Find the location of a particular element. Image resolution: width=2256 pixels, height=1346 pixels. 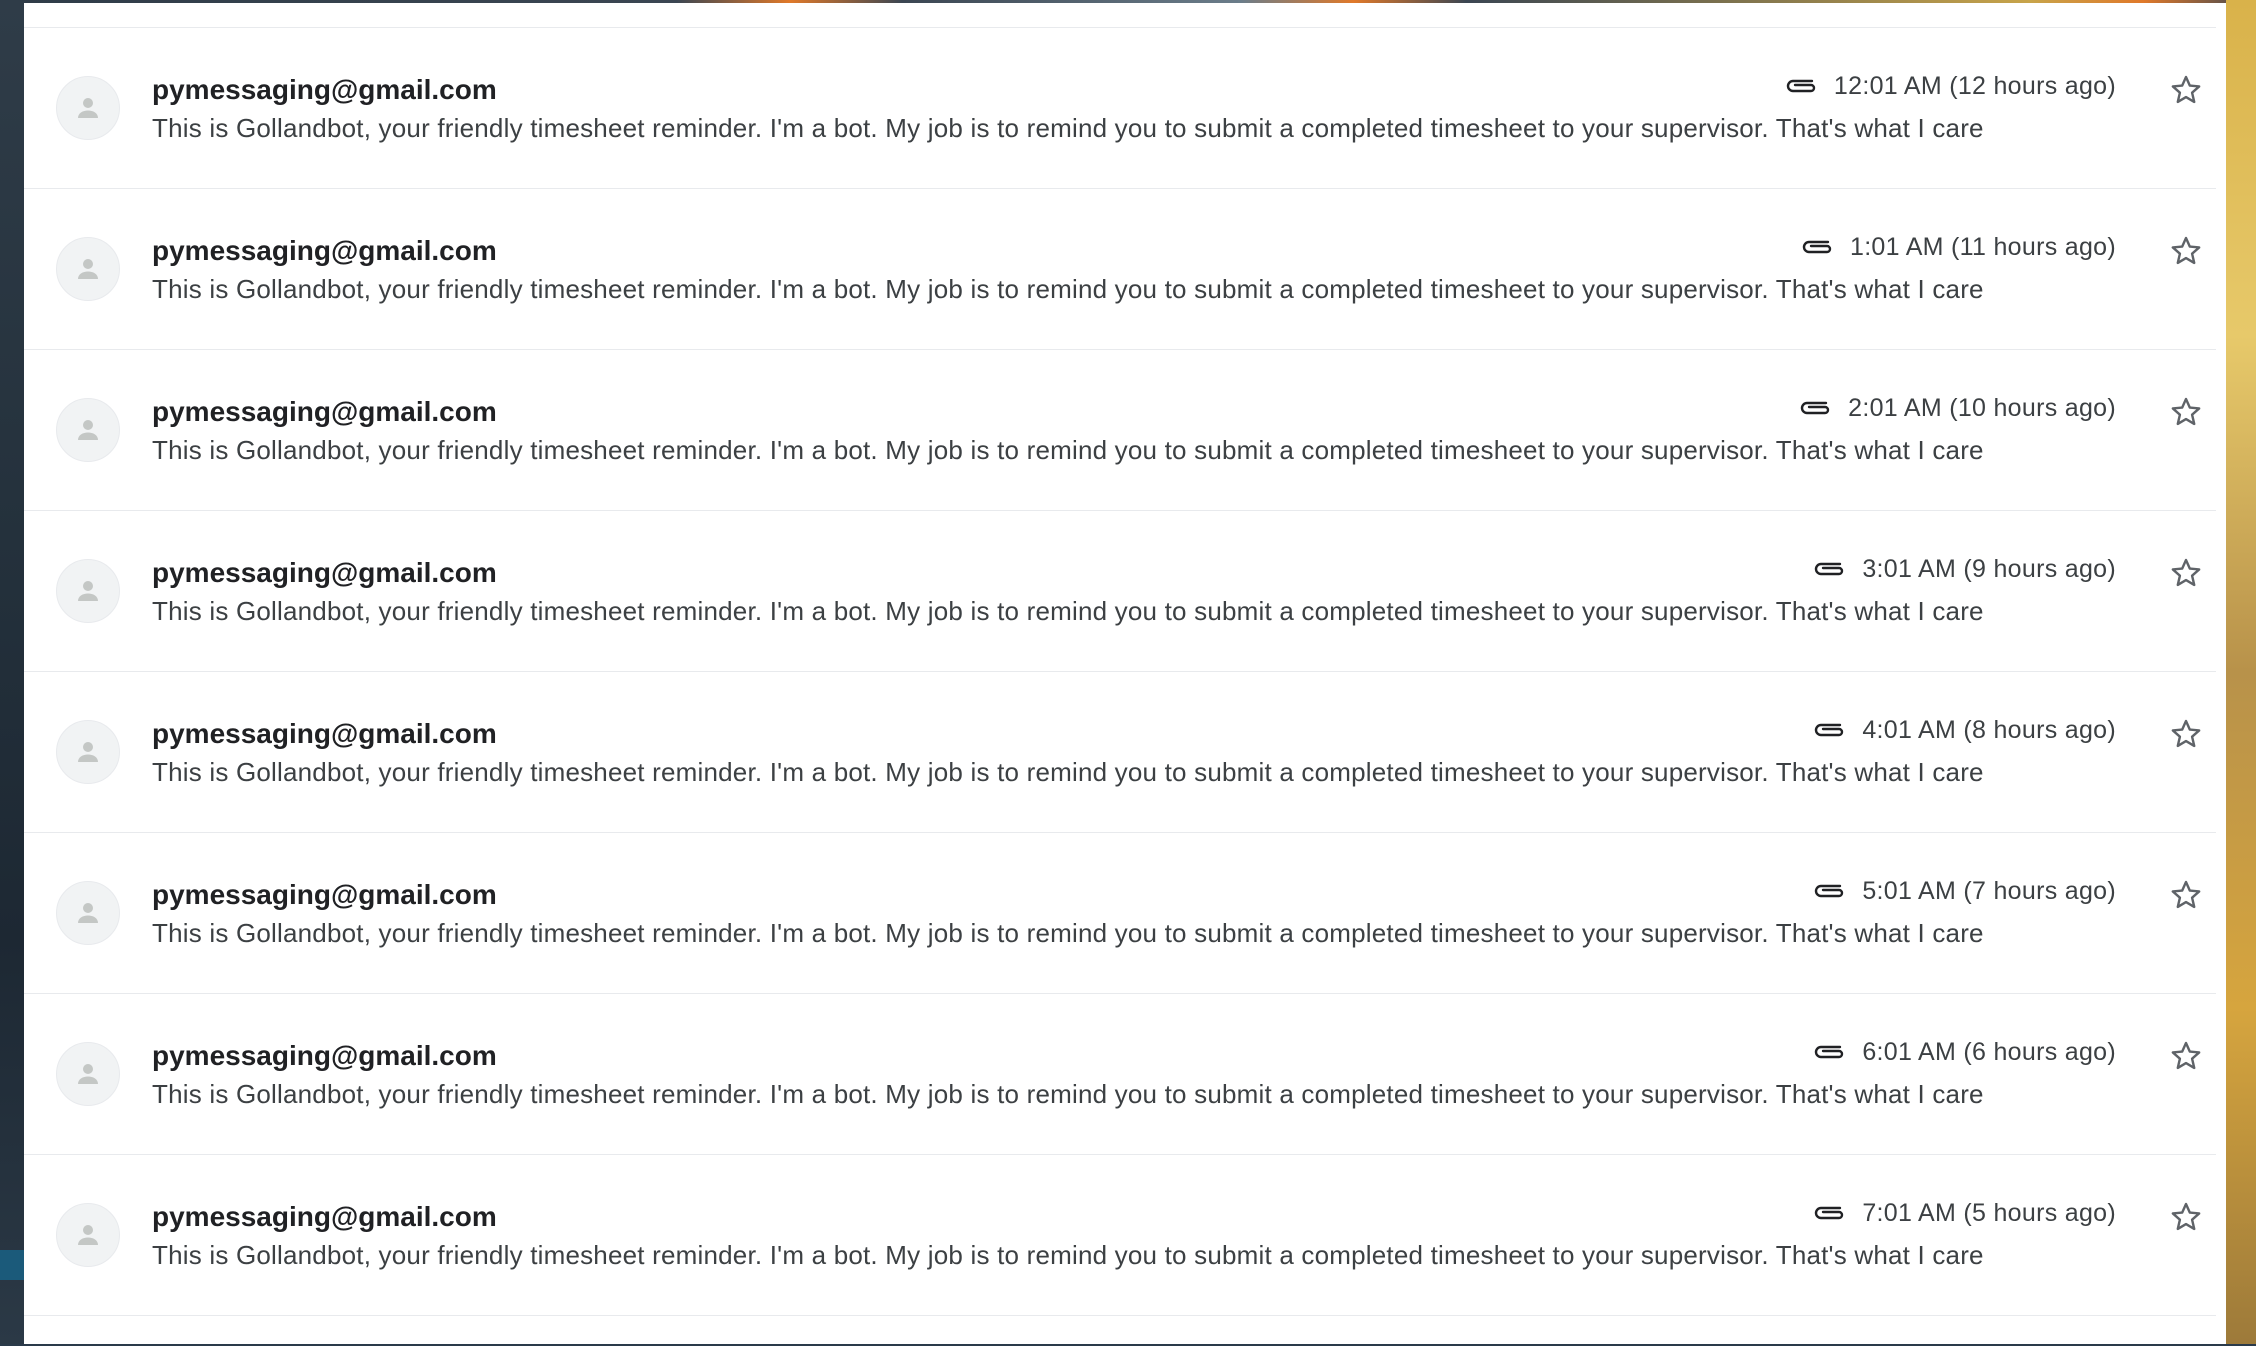

email-meta: 3:01 AM (9 hours ago) is located at coordinates (1964, 569).